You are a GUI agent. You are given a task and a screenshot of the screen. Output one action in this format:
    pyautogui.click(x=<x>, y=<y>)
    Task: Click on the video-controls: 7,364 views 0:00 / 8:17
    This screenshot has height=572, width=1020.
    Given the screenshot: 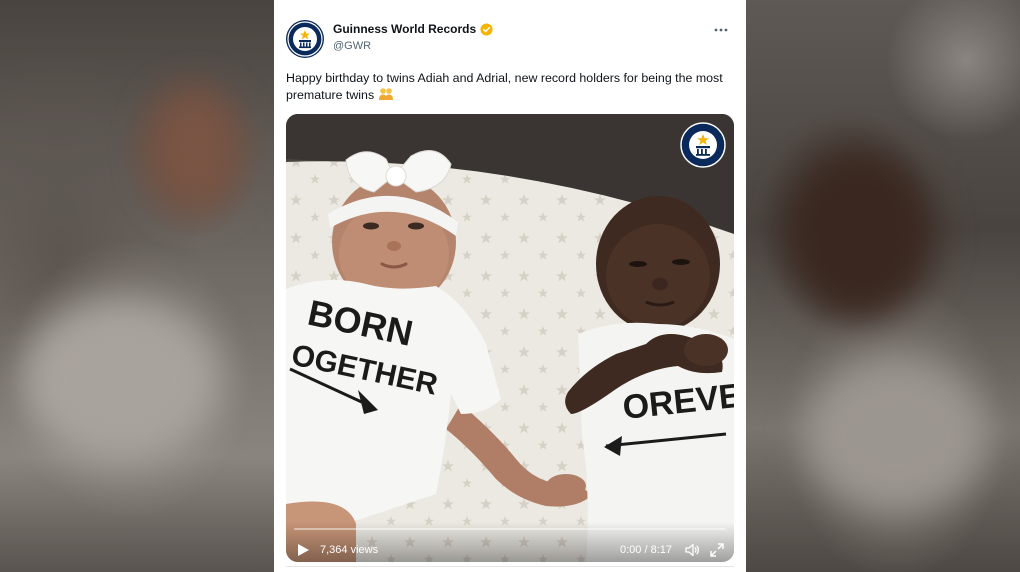 What is the action you would take?
    pyautogui.click(x=510, y=542)
    